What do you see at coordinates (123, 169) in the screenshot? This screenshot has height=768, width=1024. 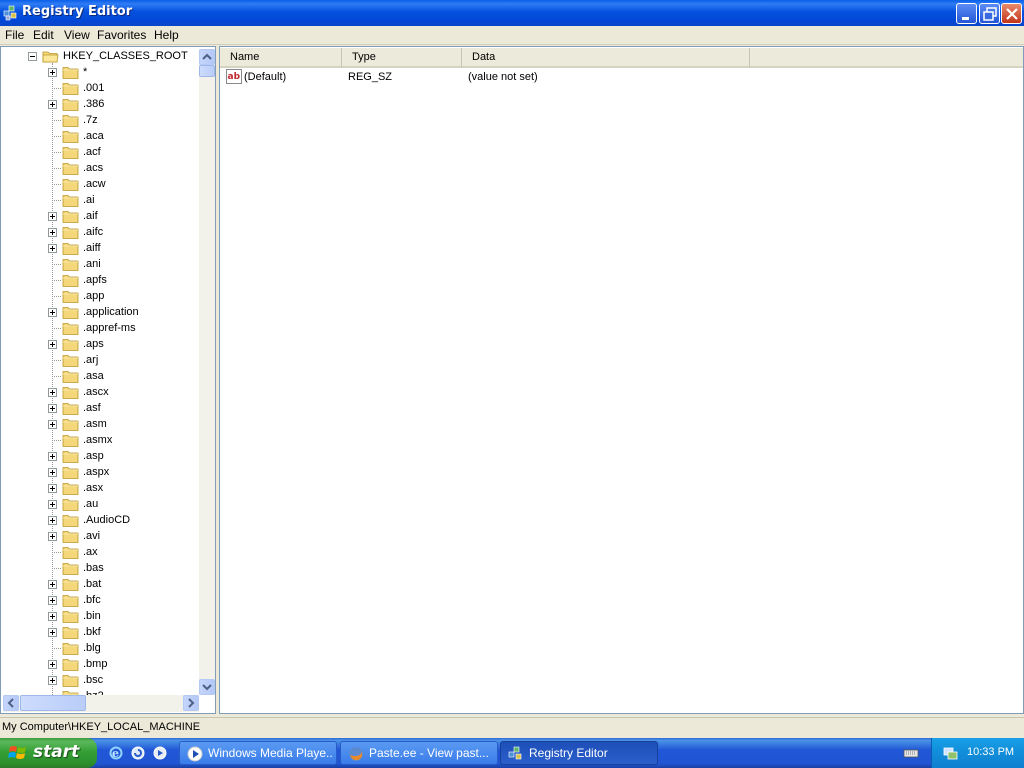 I see `tree-item: .acs` at bounding box center [123, 169].